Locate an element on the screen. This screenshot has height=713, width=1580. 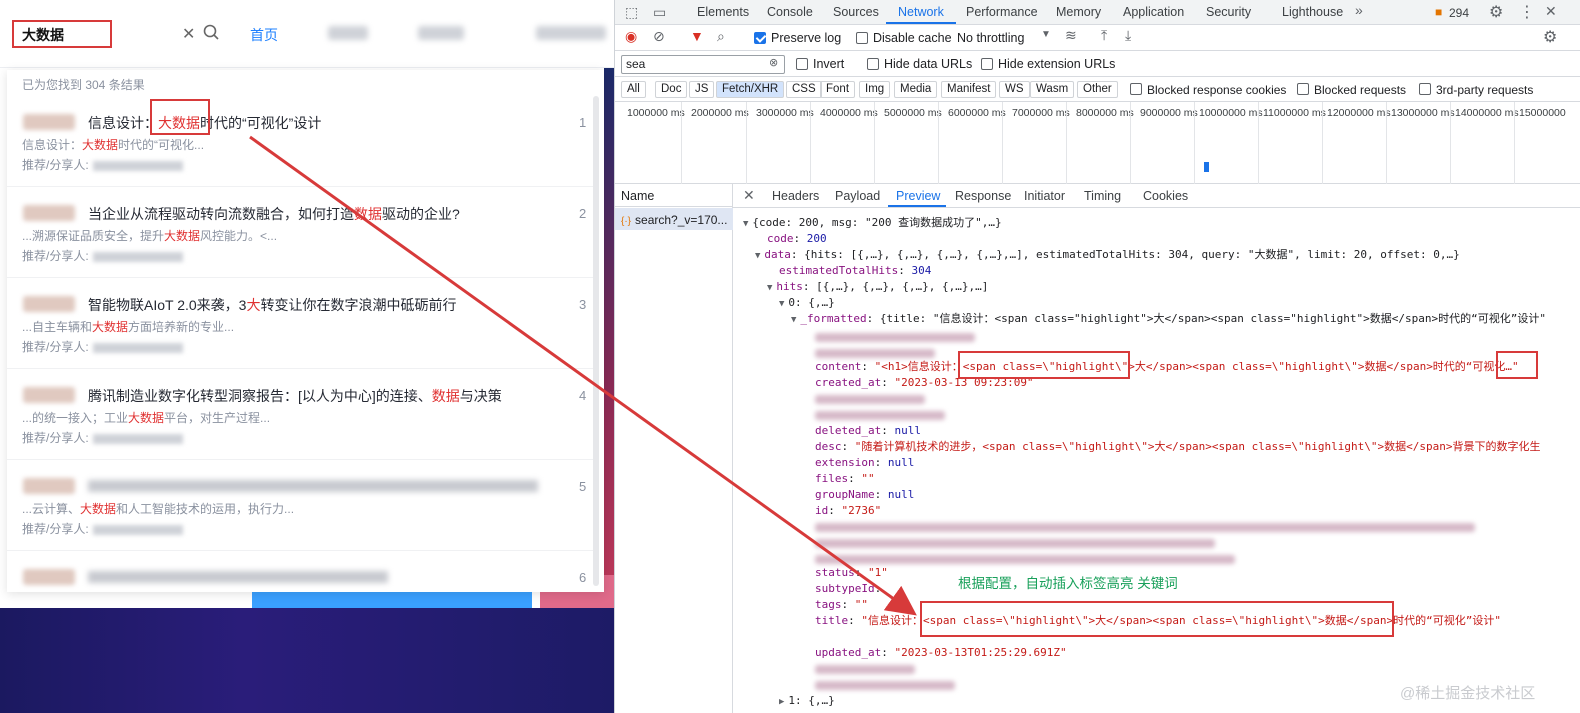
filter-input: sea is located at coordinates (703, 64).